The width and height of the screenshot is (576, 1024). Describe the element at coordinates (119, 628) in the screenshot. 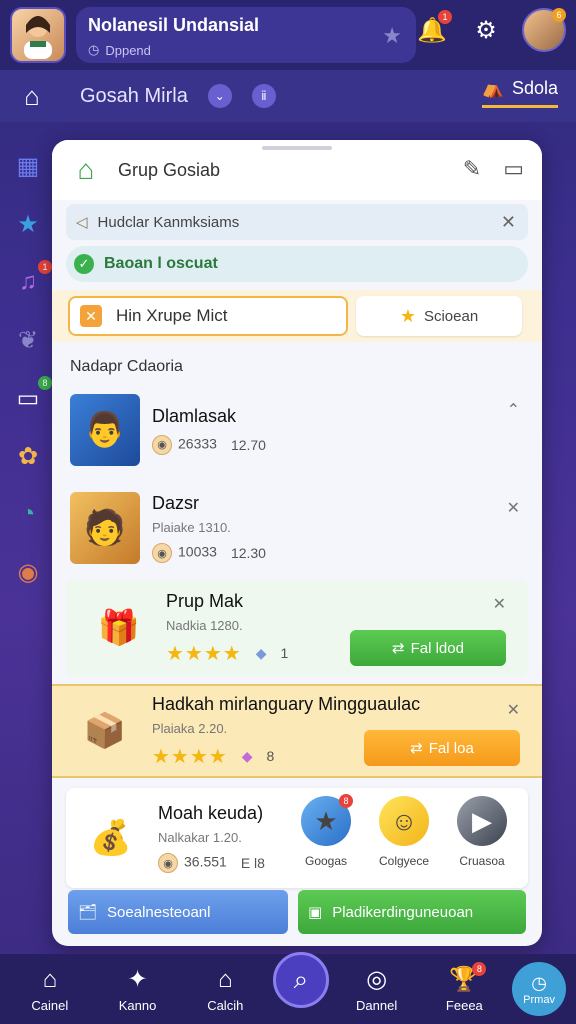

I see `item-thumbnail: 🎁` at that location.